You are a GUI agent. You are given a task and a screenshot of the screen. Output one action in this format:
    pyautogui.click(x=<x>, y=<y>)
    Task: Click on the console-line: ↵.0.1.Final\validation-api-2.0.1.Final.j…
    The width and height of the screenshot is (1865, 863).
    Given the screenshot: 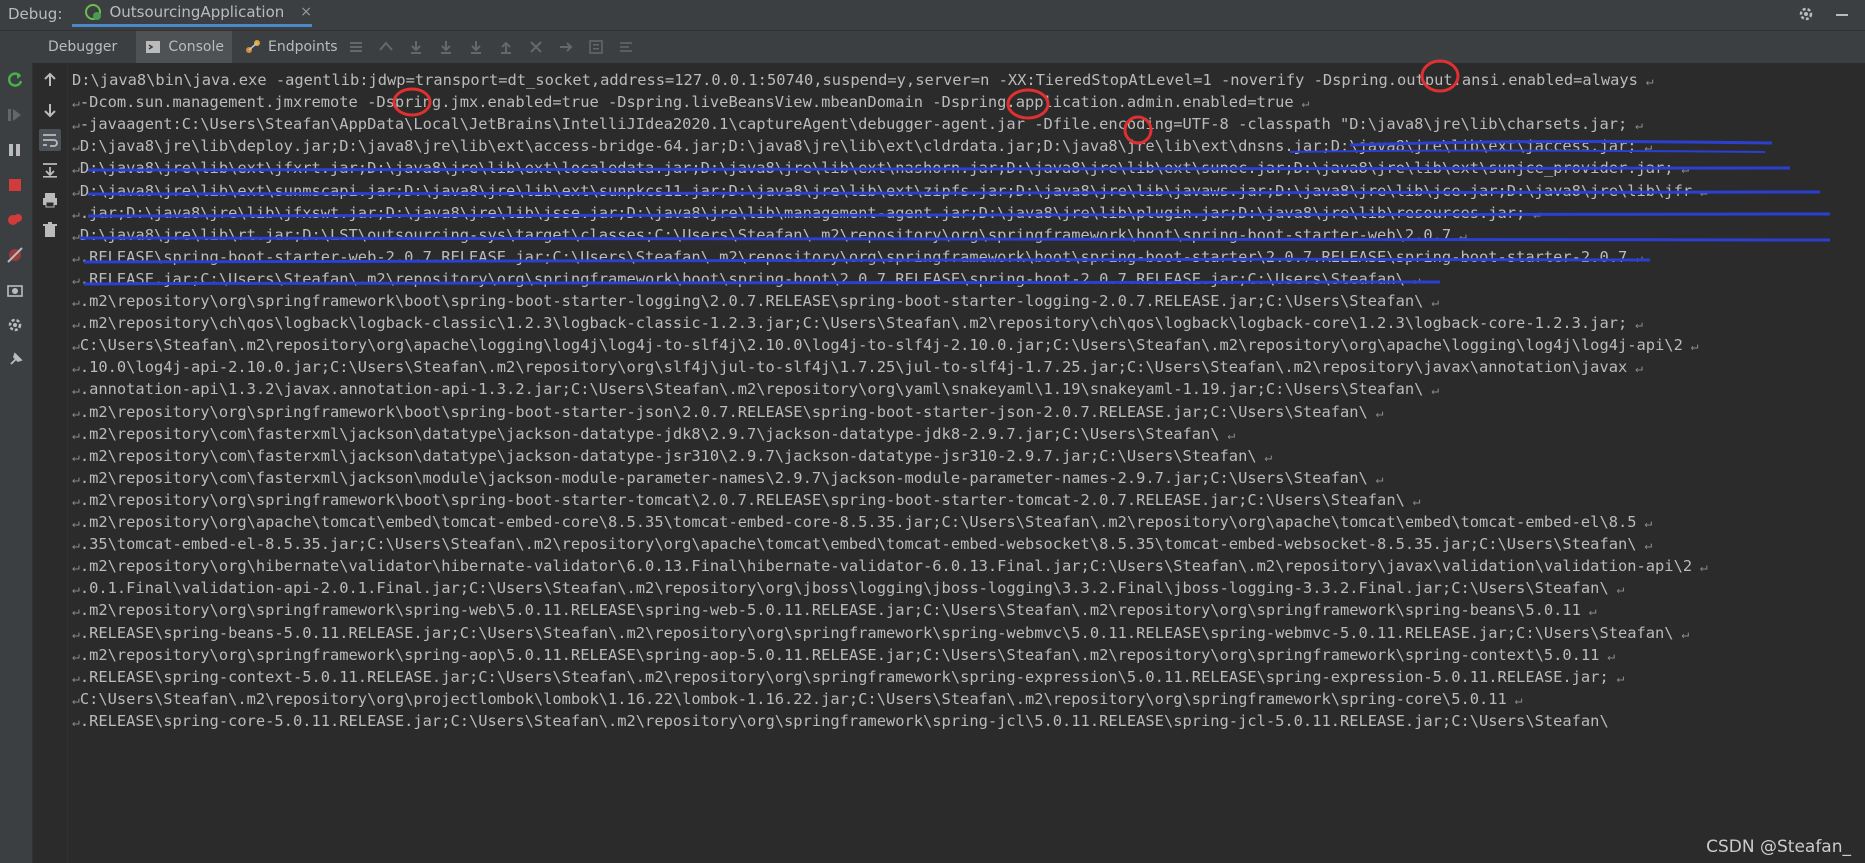 What is the action you would take?
    pyautogui.click(x=848, y=588)
    